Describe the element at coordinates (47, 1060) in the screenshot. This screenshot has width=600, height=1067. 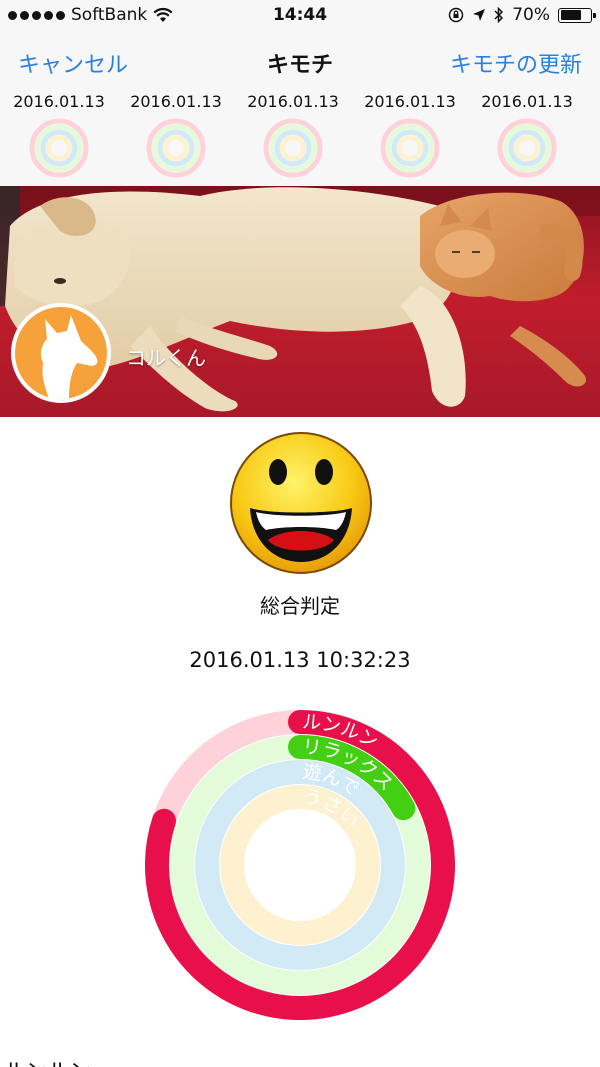
I see `section-heading: ルンルン` at that location.